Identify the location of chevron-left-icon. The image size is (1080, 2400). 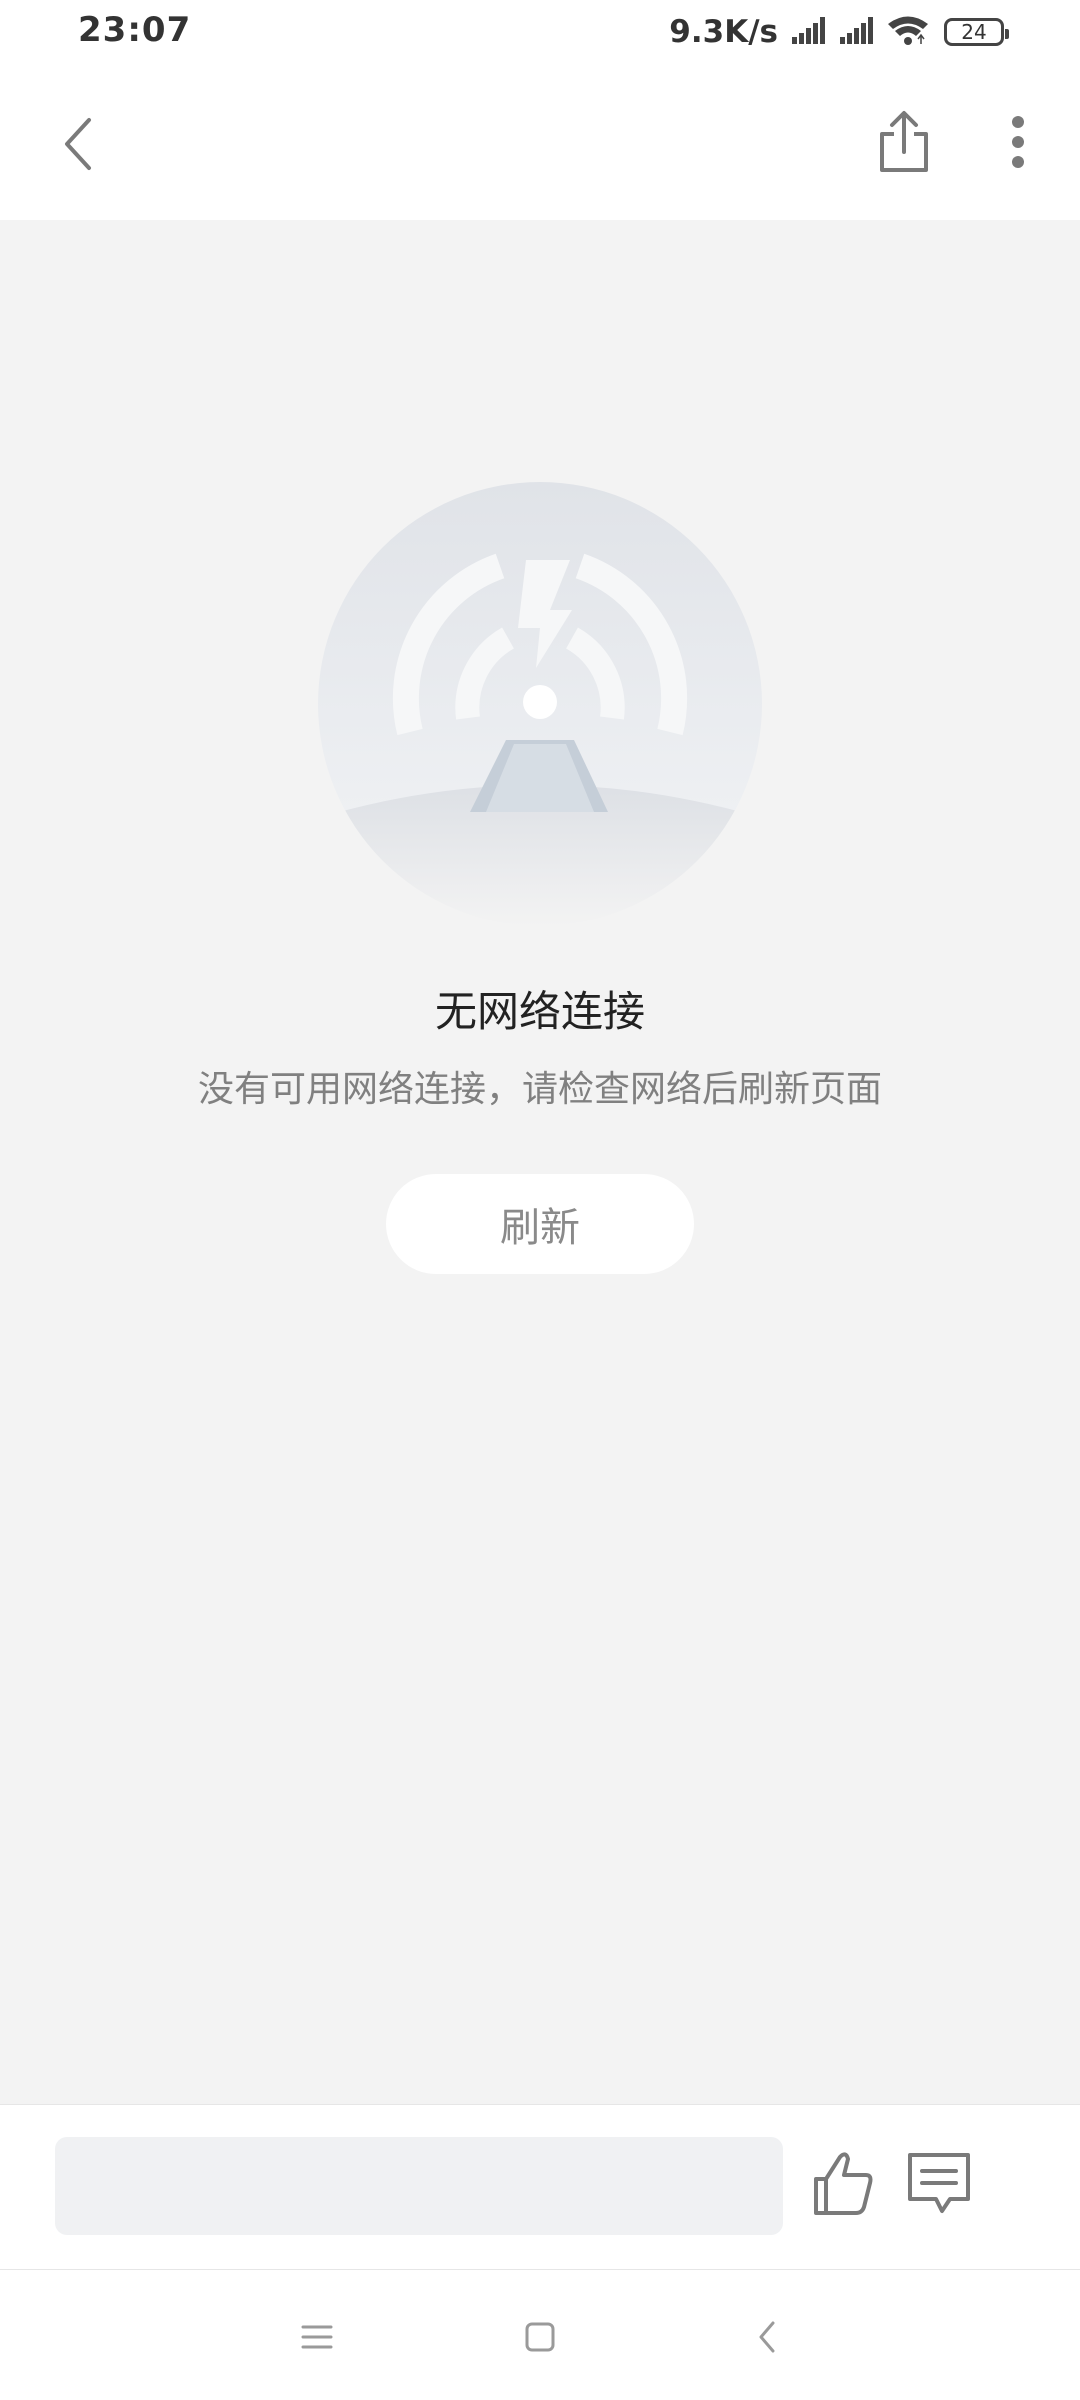
(78, 144).